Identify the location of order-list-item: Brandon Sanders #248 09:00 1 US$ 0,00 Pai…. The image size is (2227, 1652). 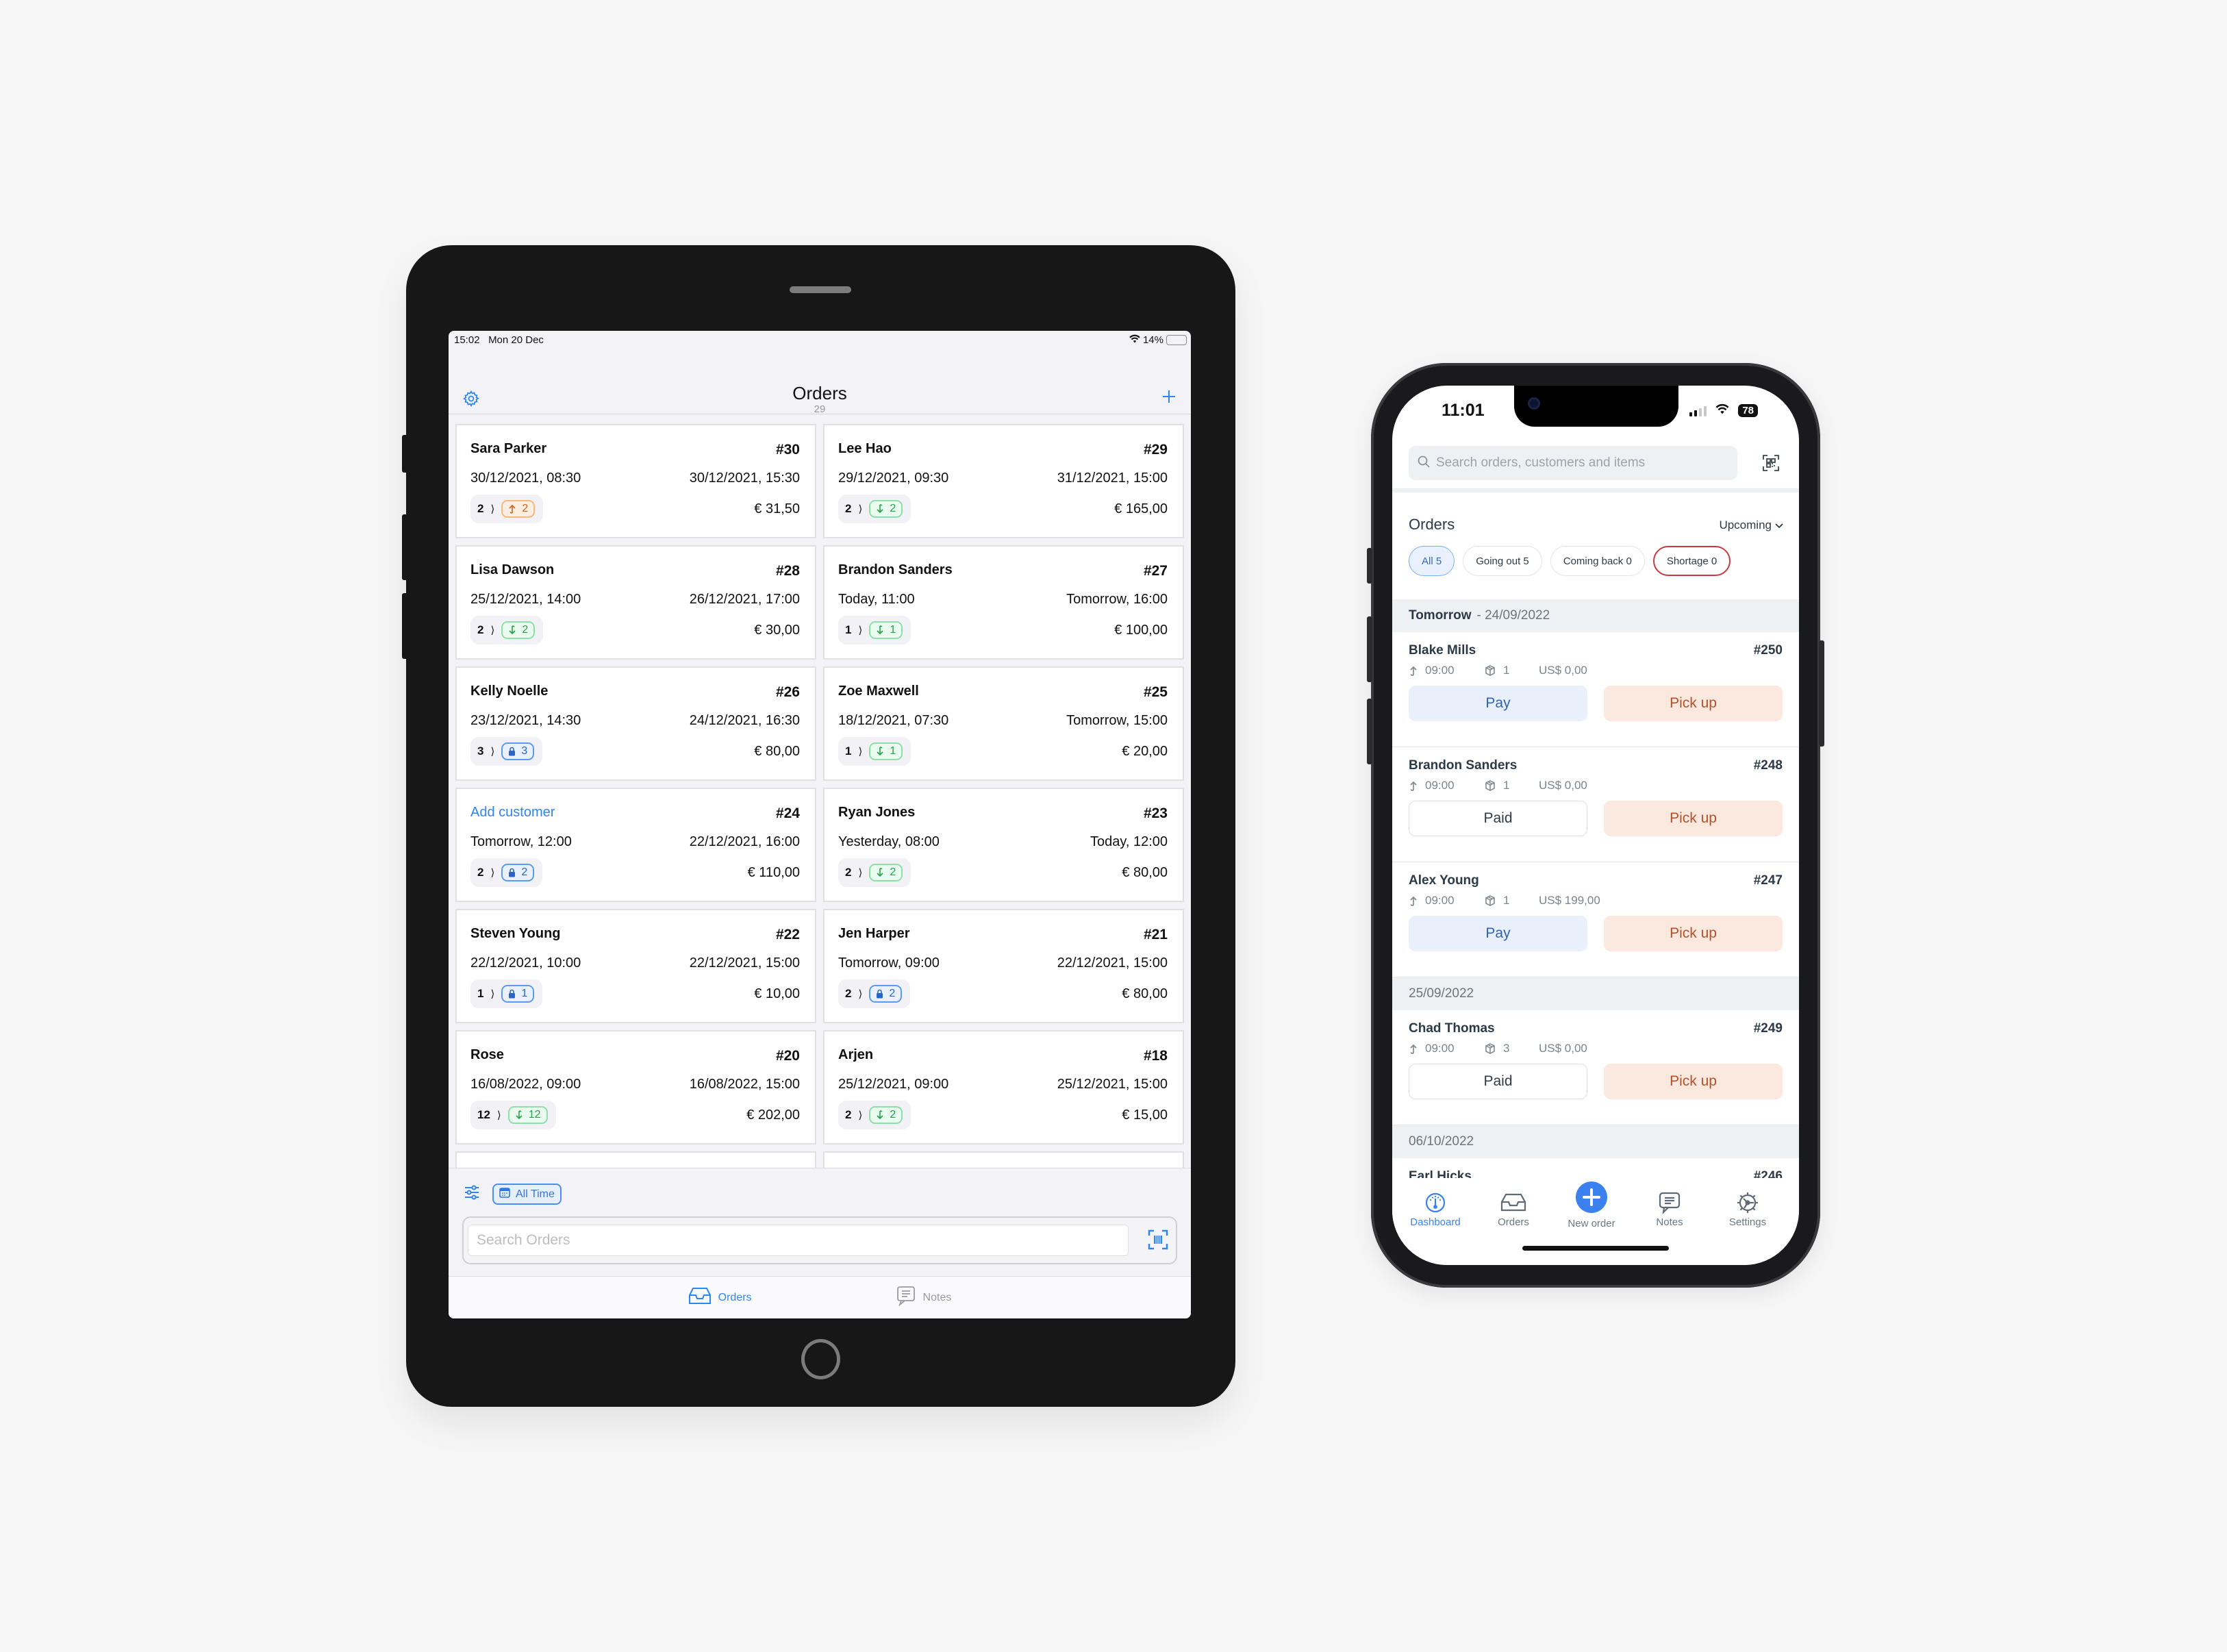
(1595, 804).